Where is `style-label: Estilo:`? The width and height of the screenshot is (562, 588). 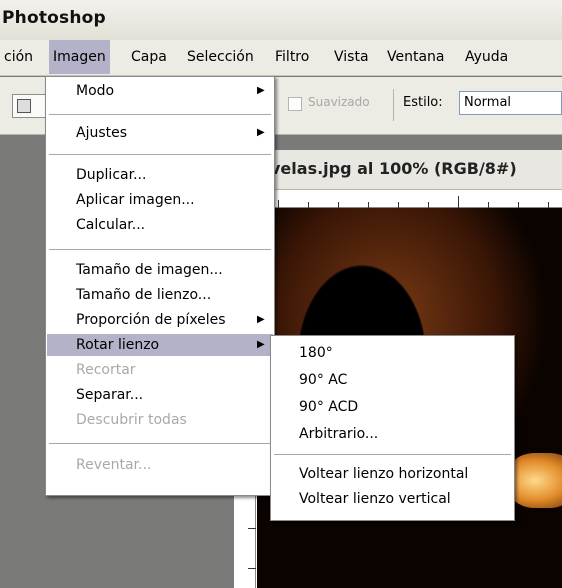 style-label: Estilo: is located at coordinates (423, 102).